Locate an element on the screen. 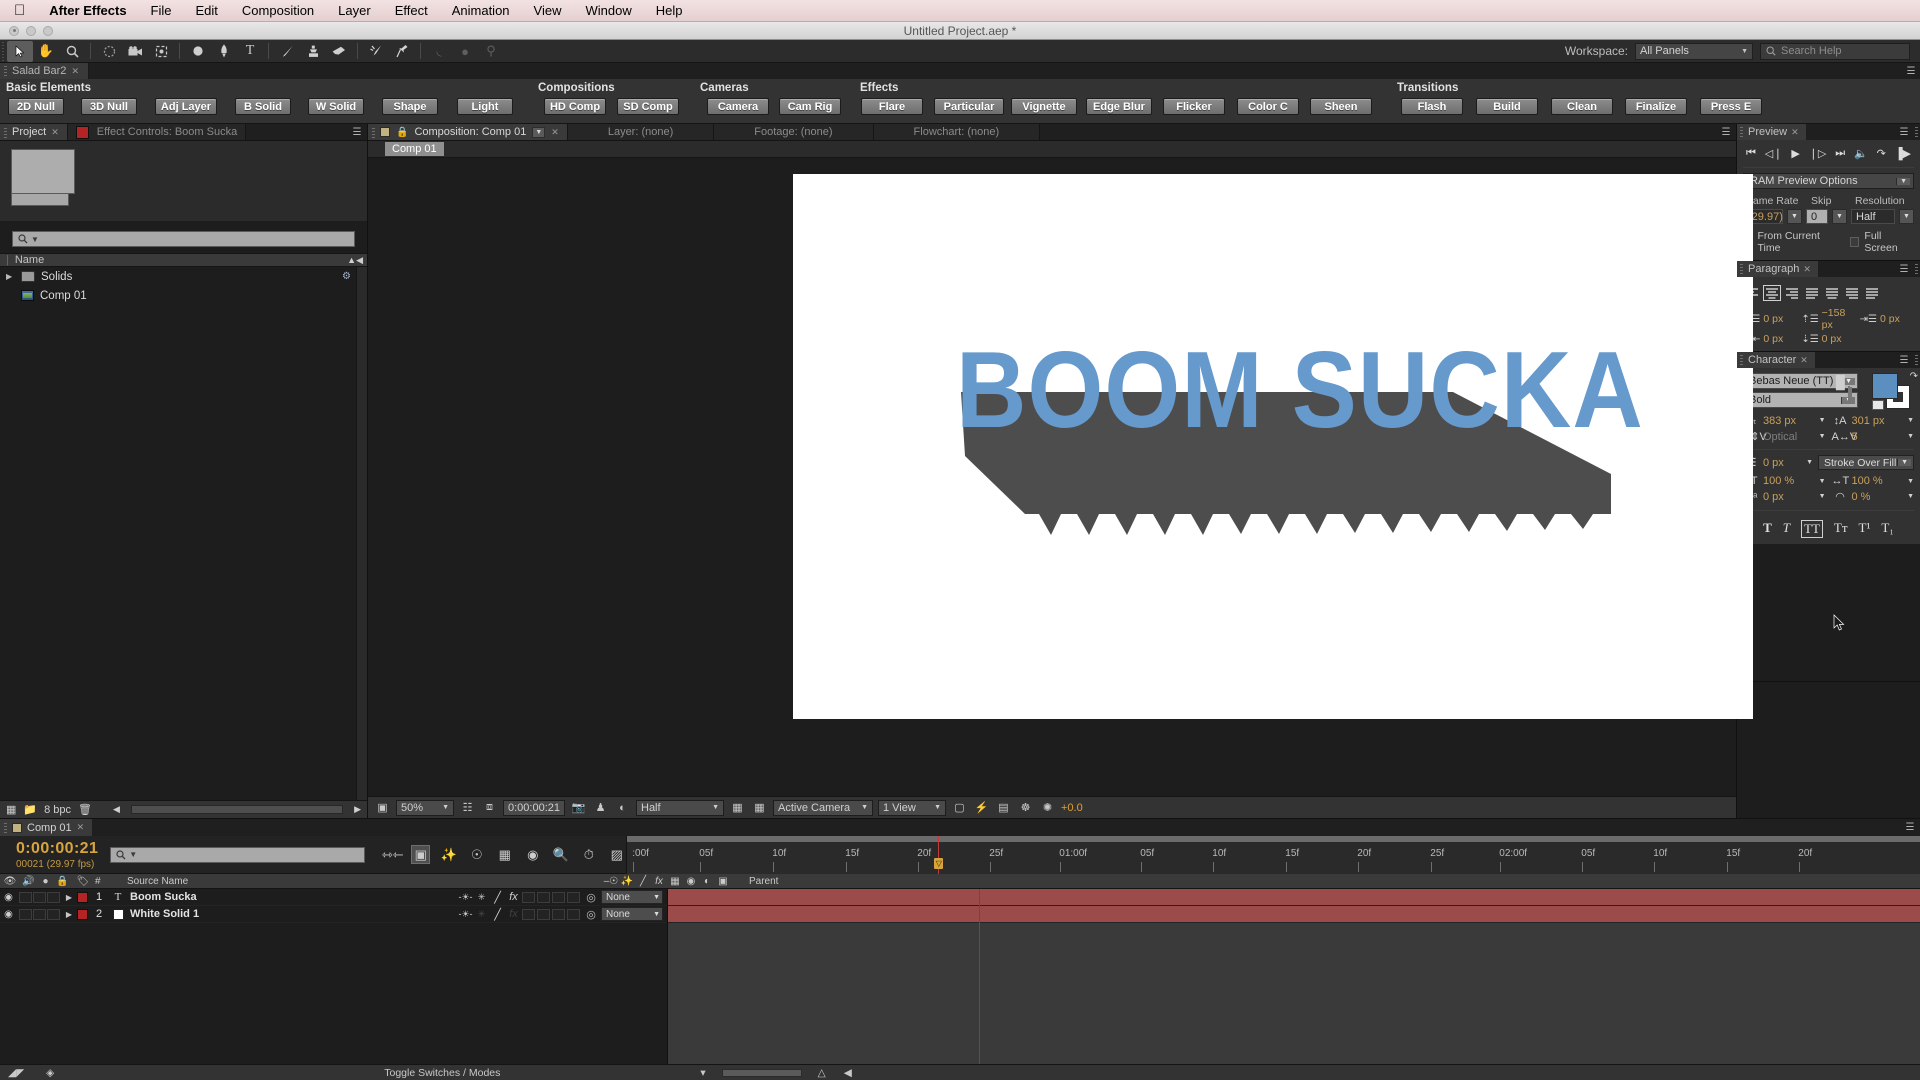  toggle-switches-modes-button: Toggle Switches / Modes is located at coordinates (442, 1073).